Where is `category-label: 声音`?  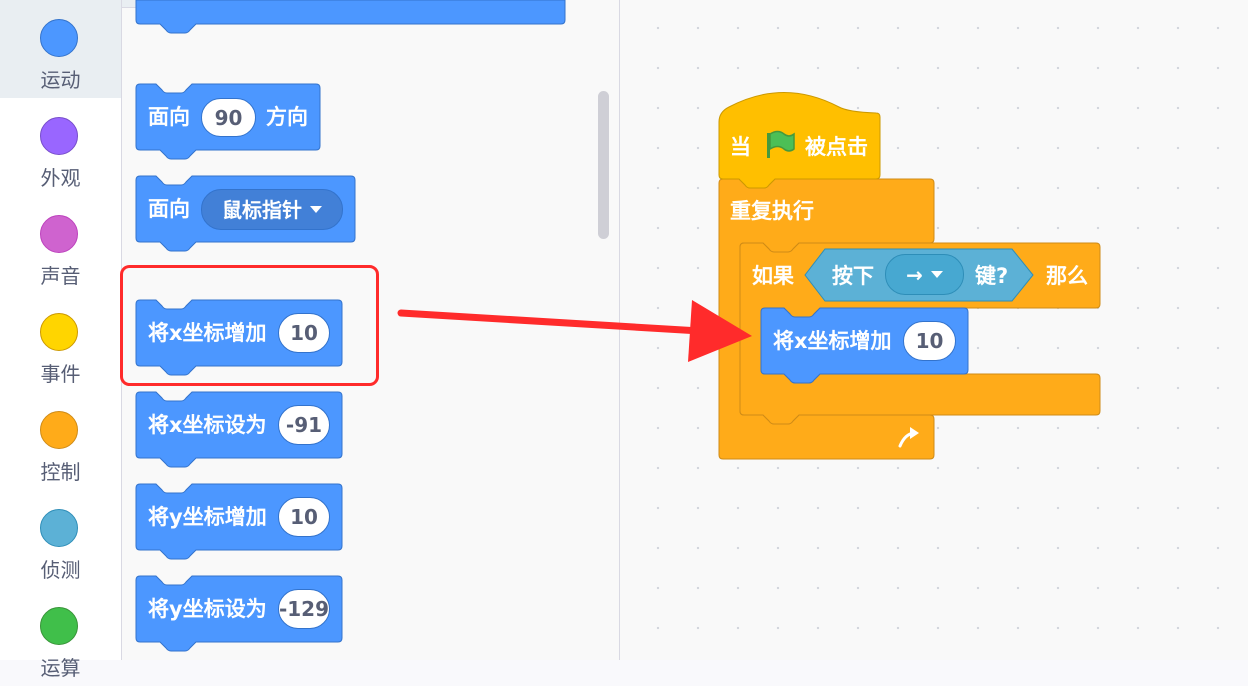
category-label: 声音 is located at coordinates (60, 276).